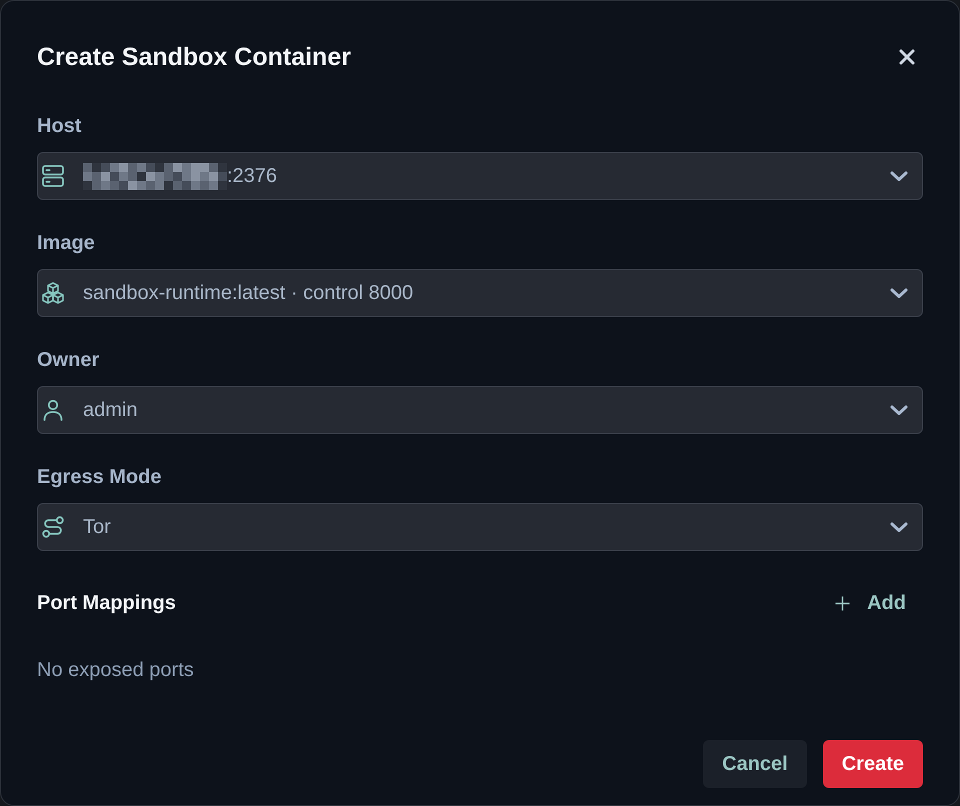 The image size is (960, 806). I want to click on add-button: Add, so click(870, 603).